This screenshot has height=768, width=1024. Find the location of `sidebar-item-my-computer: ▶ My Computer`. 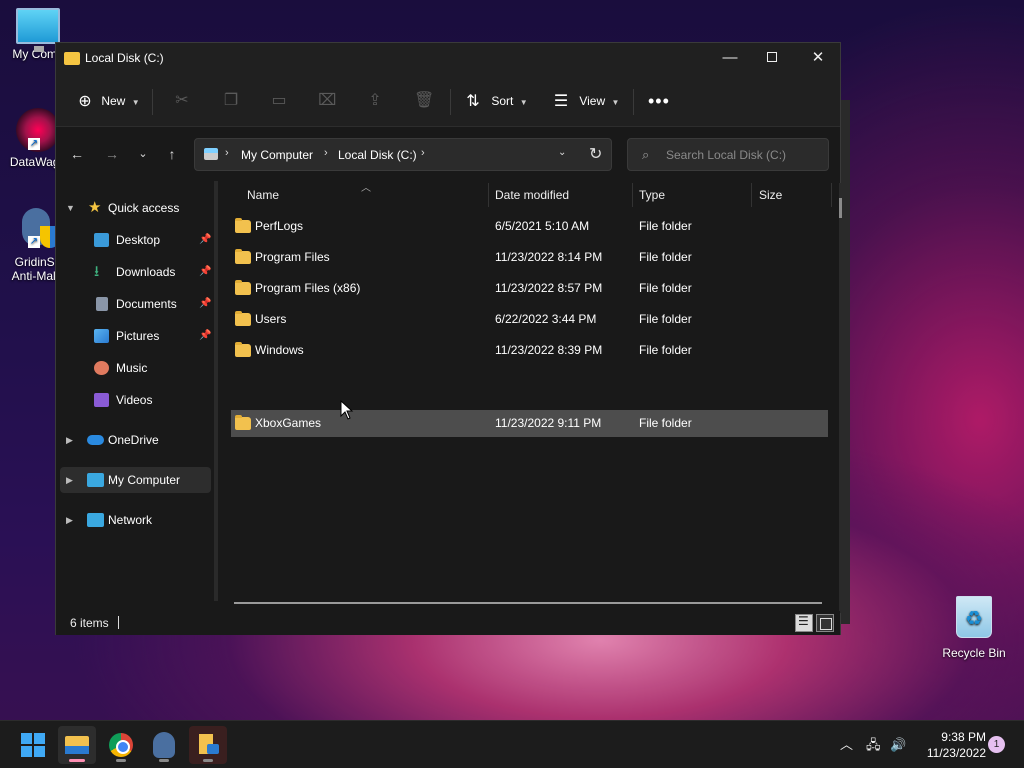

sidebar-item-my-computer: ▶ My Computer is located at coordinates (135, 480).